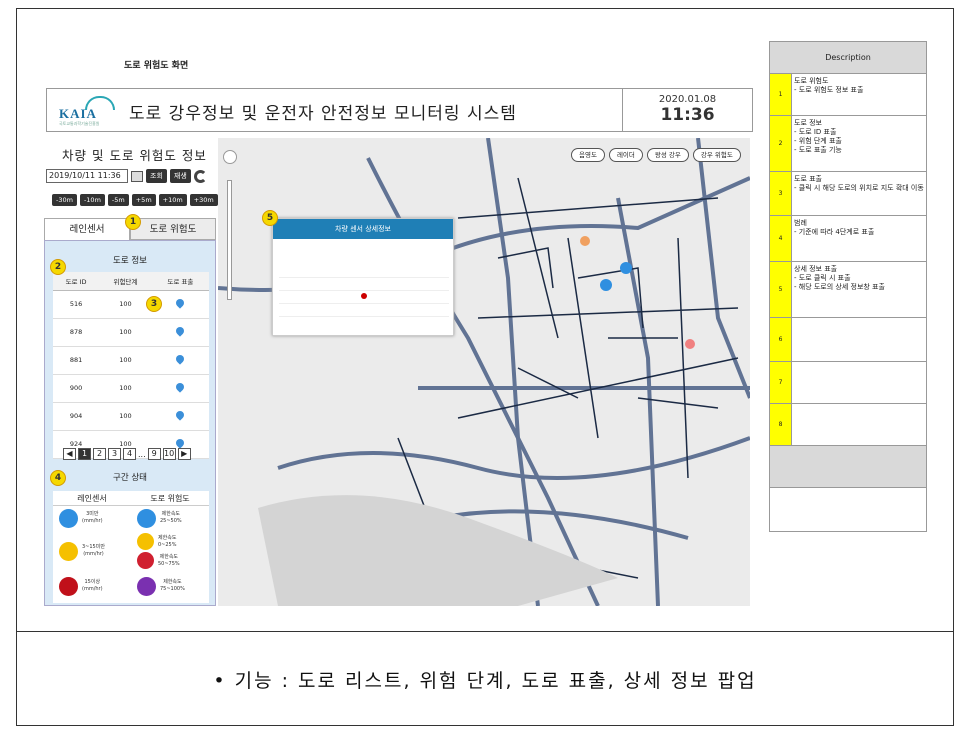 Image resolution: width=967 pixels, height=733 pixels. I want to click on road-info-title: 도로 정보, so click(130, 261).